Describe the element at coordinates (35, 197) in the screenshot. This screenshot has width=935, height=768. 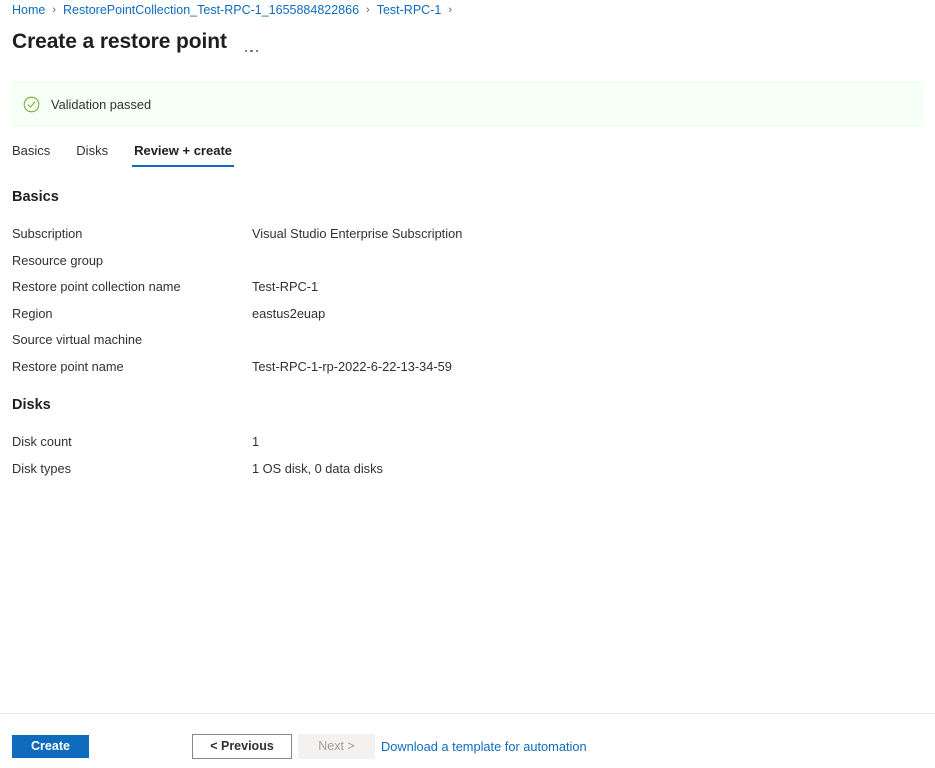
I see `section-heading-basics: Basics` at that location.